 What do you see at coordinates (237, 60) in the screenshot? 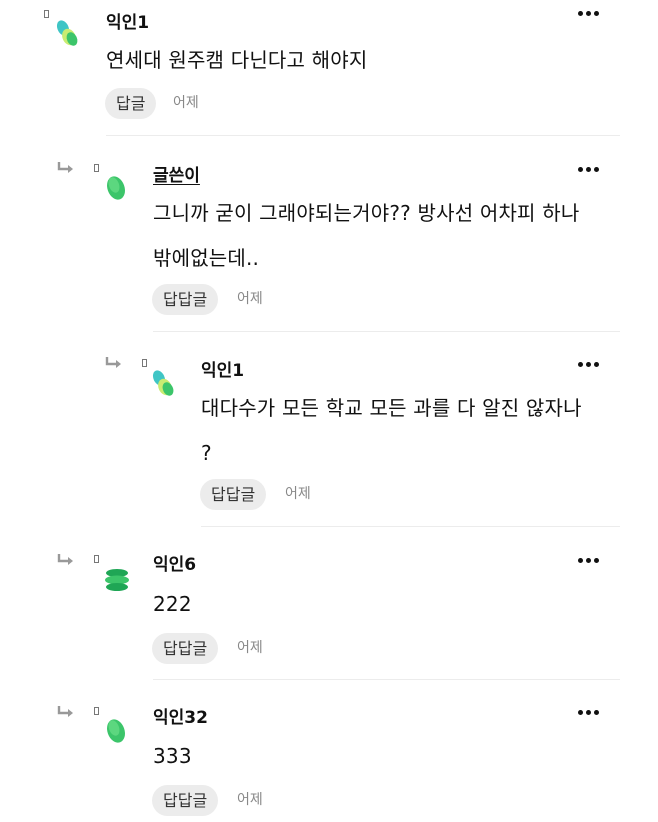
I see `comment-text: 연세대 원주캠 다닌다고 해야지` at bounding box center [237, 60].